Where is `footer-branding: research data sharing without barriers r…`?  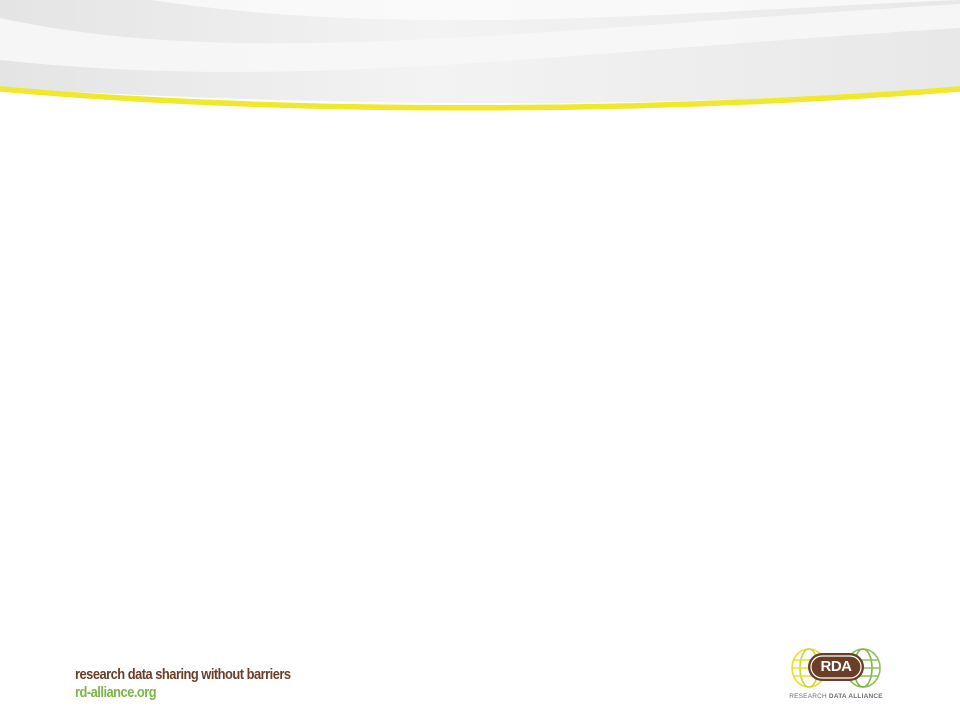 footer-branding: research data sharing without barriers r… is located at coordinates (200, 683).